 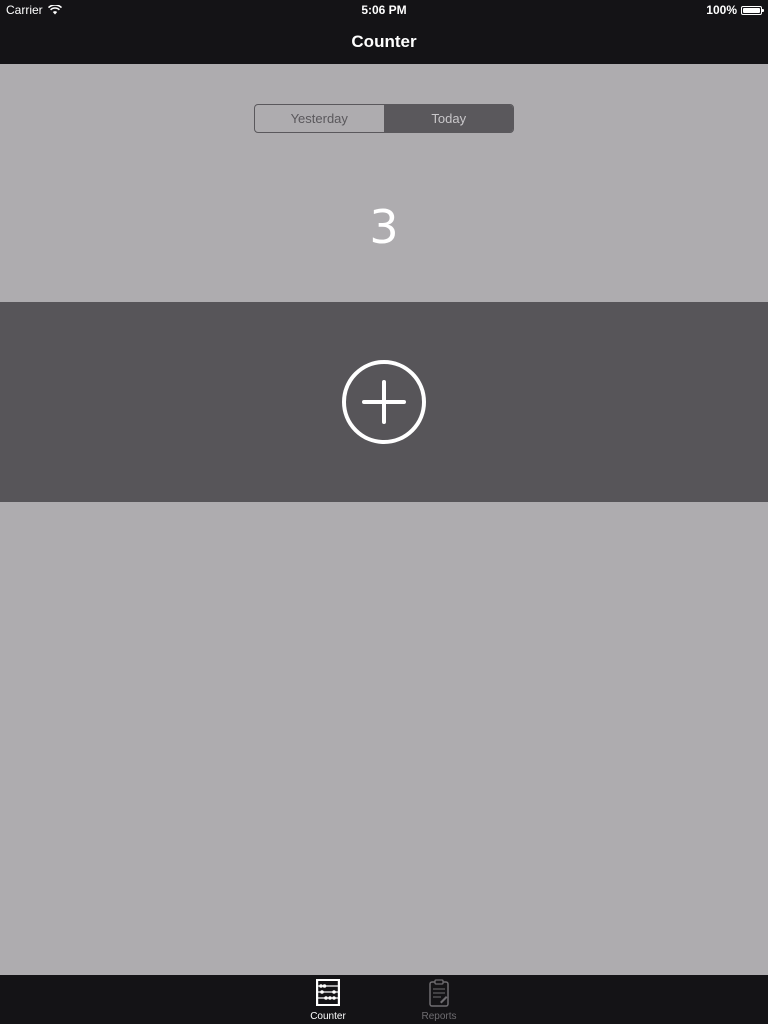 I want to click on page-title: Counter, so click(x=384, y=41).